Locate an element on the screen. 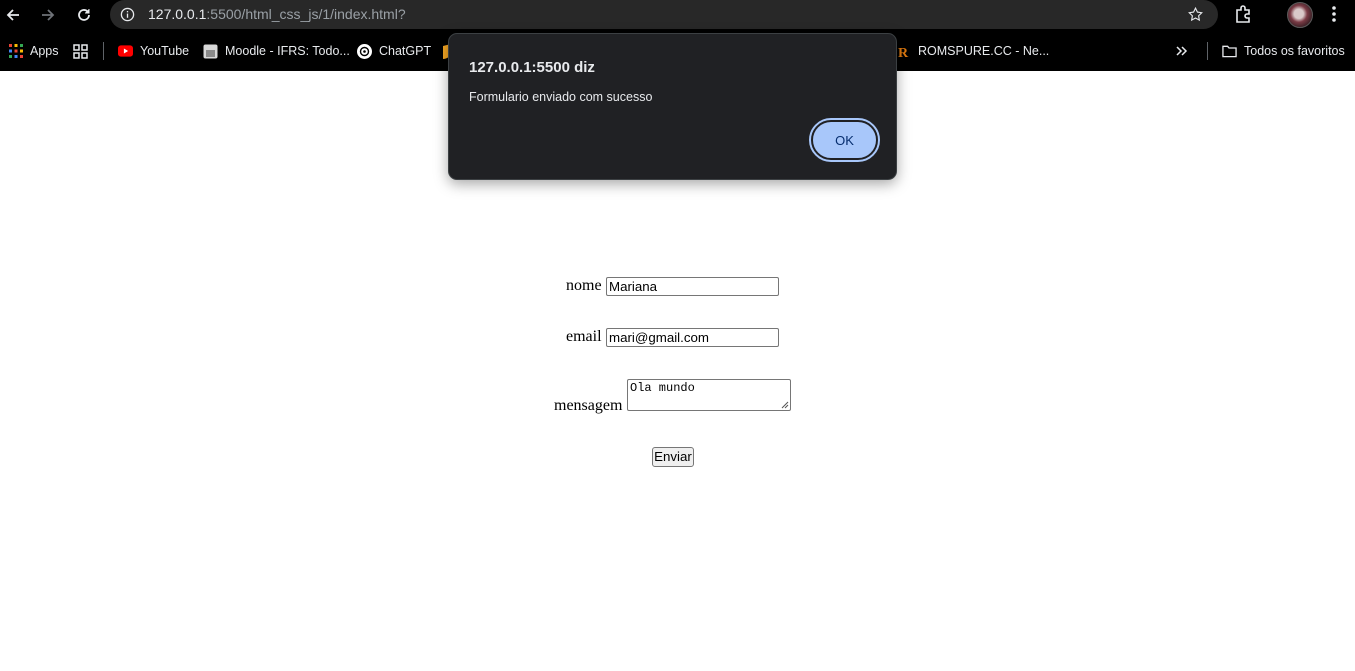 The width and height of the screenshot is (1355, 671). folder-icon is located at coordinates (1229, 51).